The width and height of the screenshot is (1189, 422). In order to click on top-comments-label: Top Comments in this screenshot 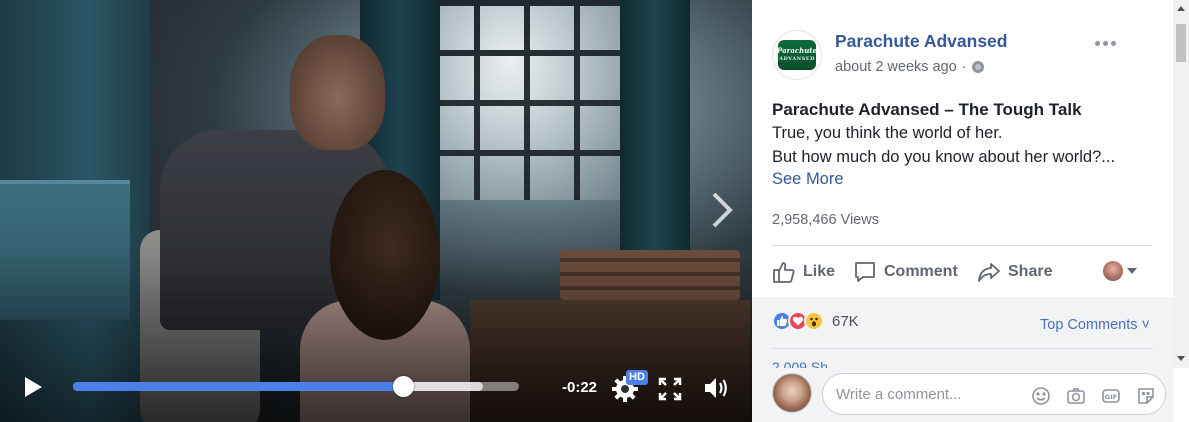, I will do `click(1089, 325)`.